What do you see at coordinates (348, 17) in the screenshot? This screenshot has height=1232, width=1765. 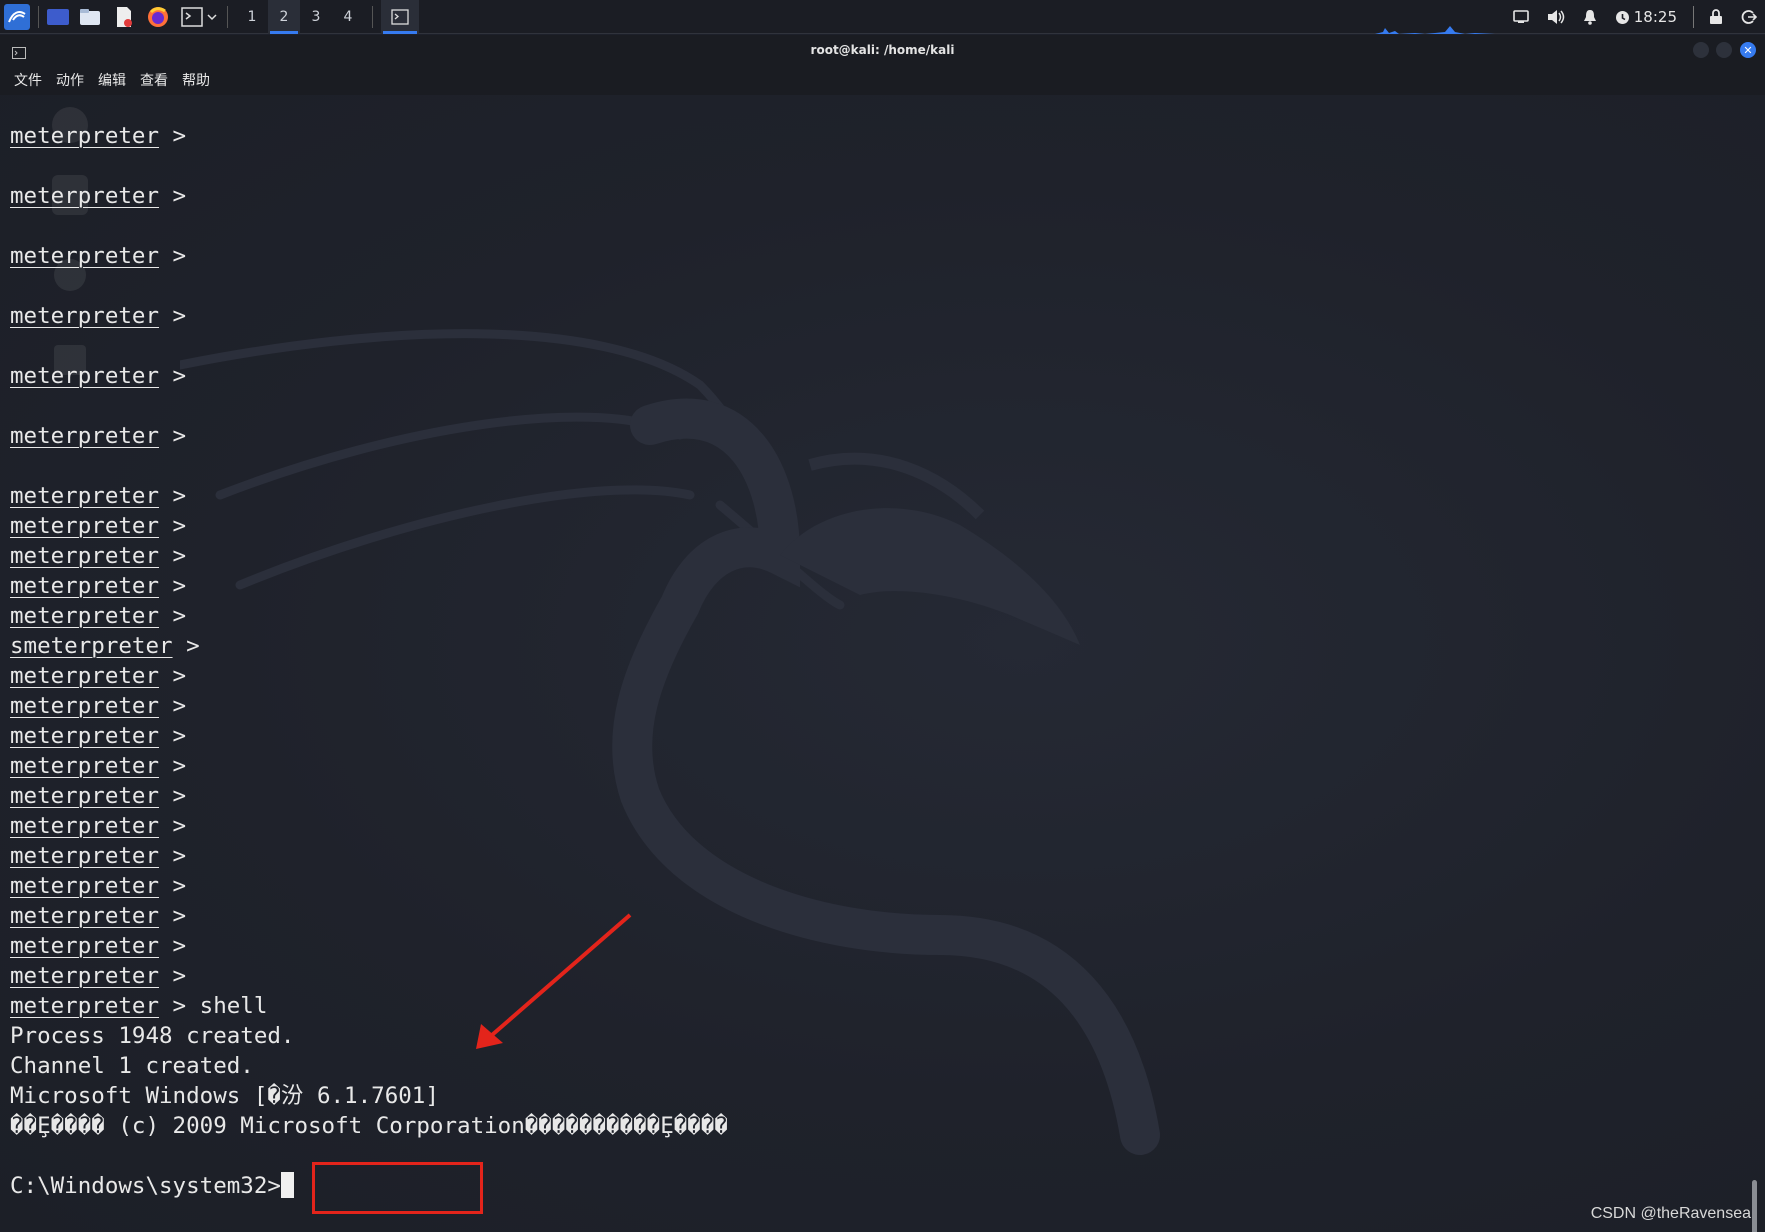 I see `workspace-4: 4` at bounding box center [348, 17].